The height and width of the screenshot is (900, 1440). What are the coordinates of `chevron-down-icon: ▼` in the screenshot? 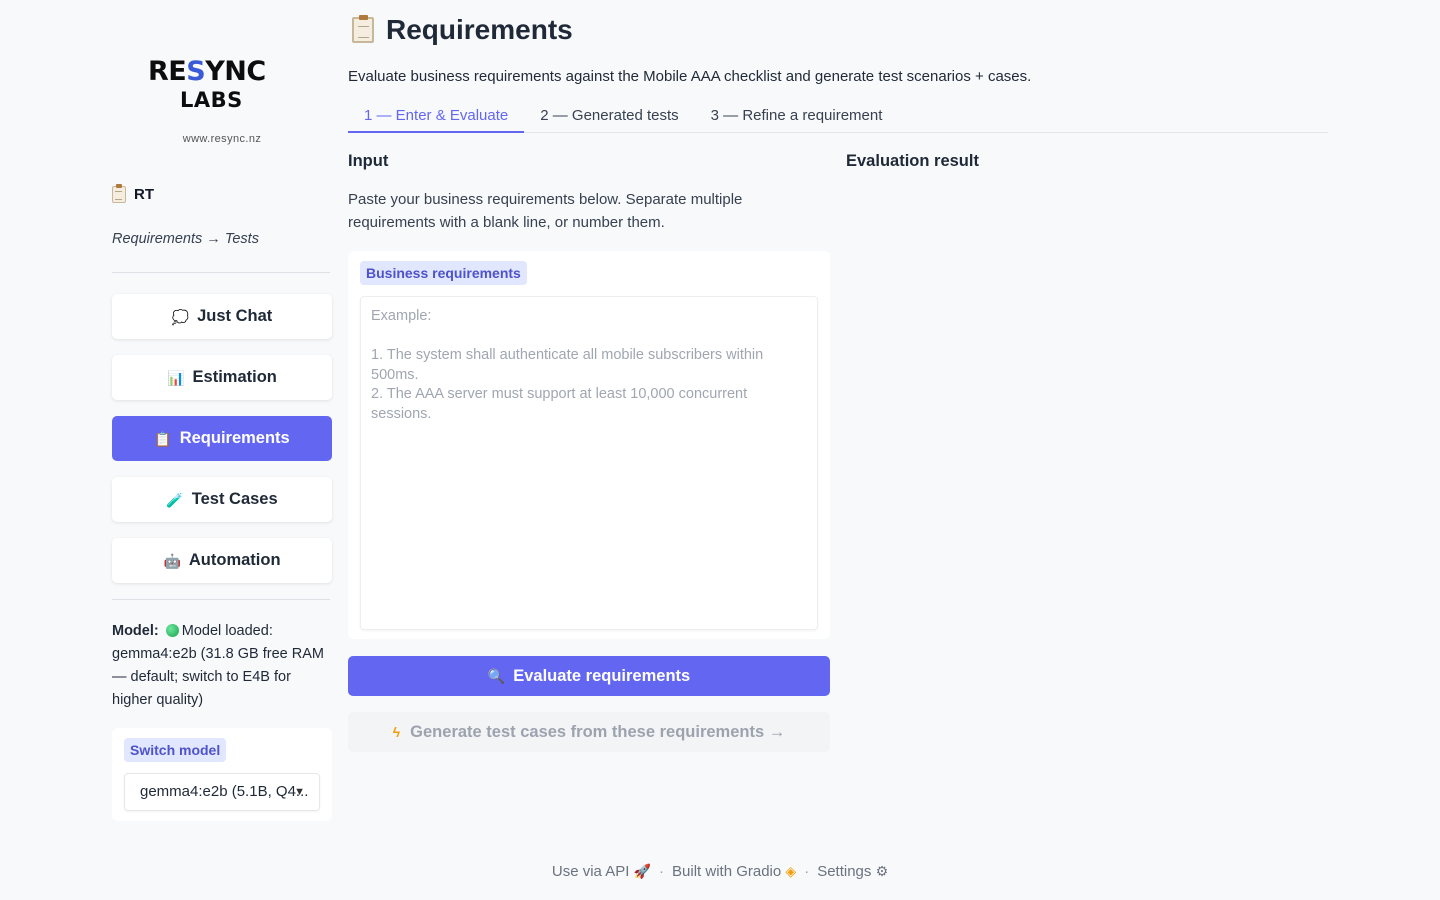 It's located at (299, 792).